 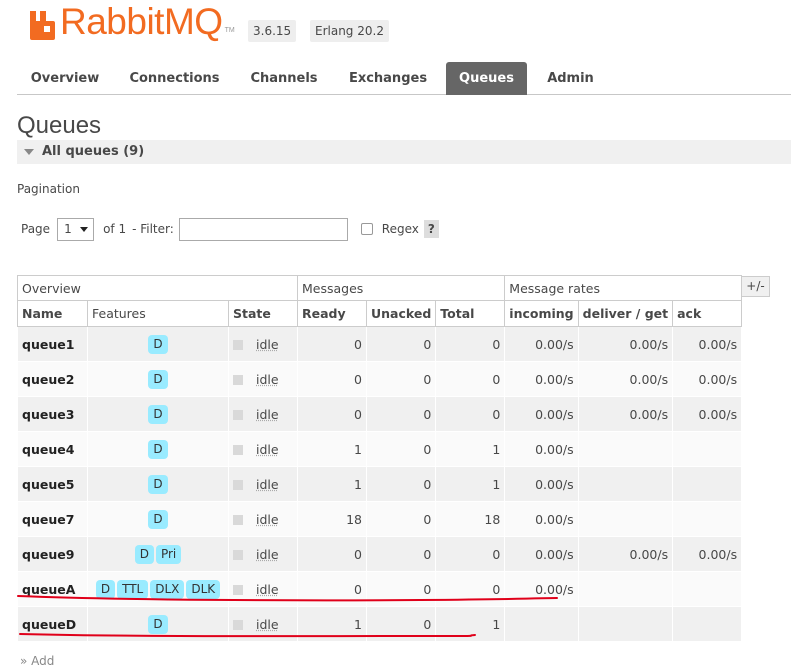 I want to click on tab-overview: Overview, so click(x=65, y=78).